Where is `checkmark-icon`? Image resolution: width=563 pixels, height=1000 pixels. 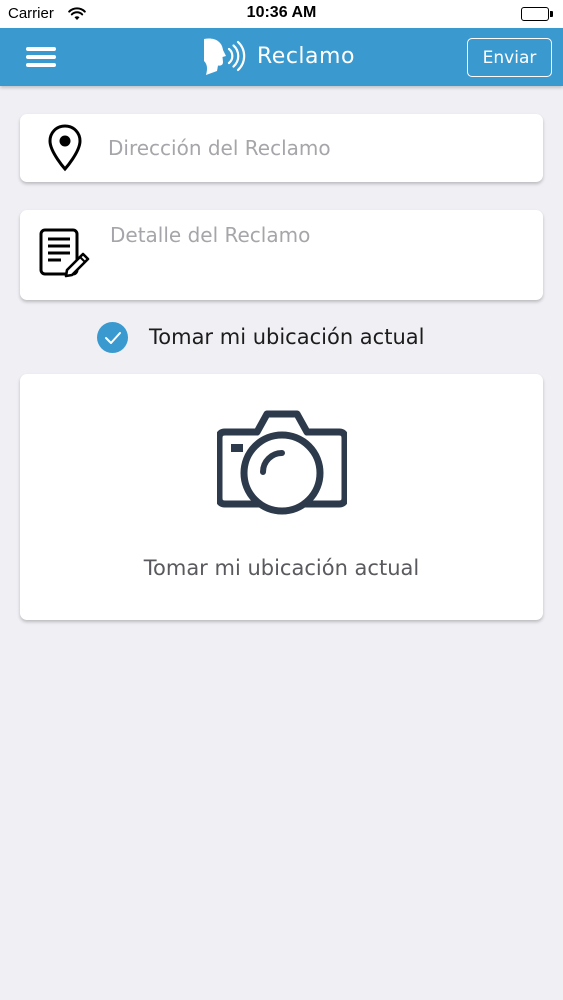
checkmark-icon is located at coordinates (112, 337).